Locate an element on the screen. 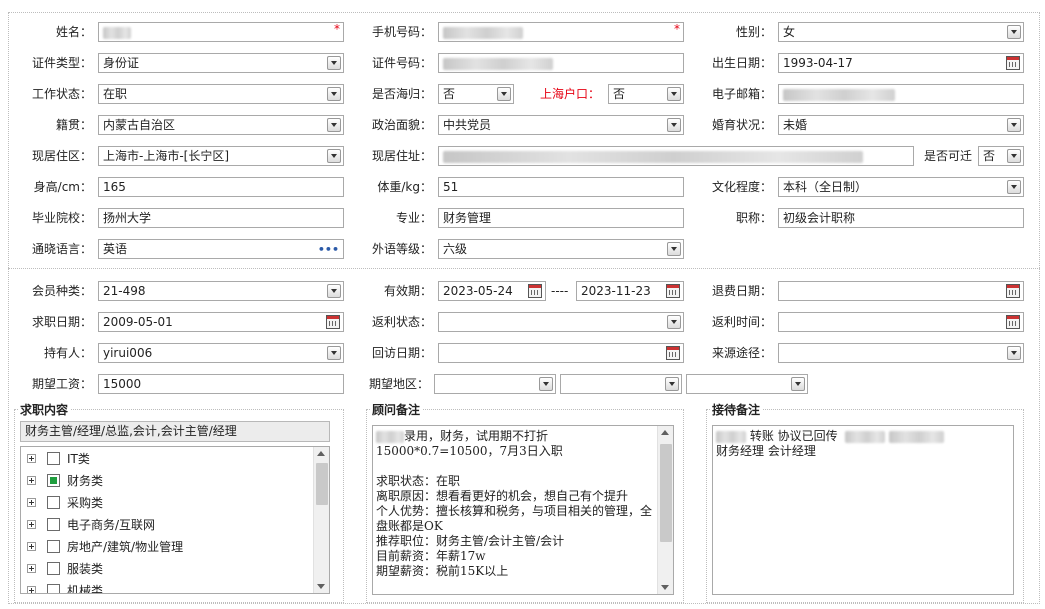 The height and width of the screenshot is (609, 1045). title-label: 职称： is located at coordinates (753, 218).